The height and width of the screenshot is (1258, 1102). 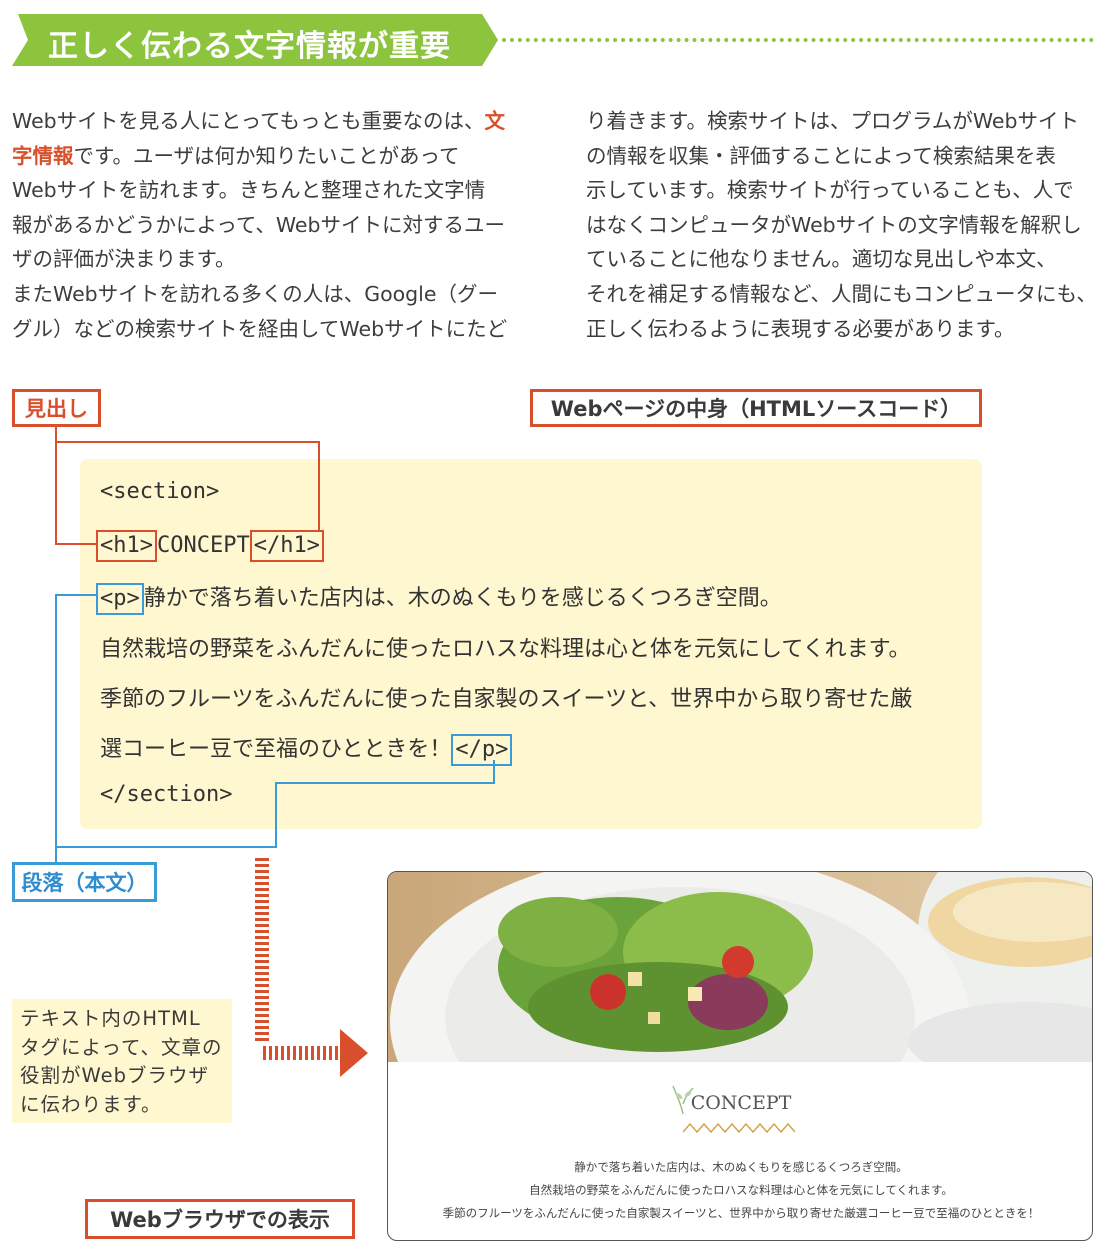 What do you see at coordinates (220, 1219) in the screenshot?
I see `browser-display-label: Webブラウザでの表示` at bounding box center [220, 1219].